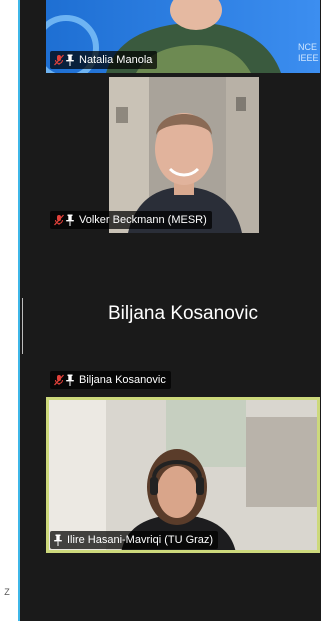 The width and height of the screenshot is (321, 621). I want to click on participant-name: Volker Beckmann (MESR), so click(143, 220).